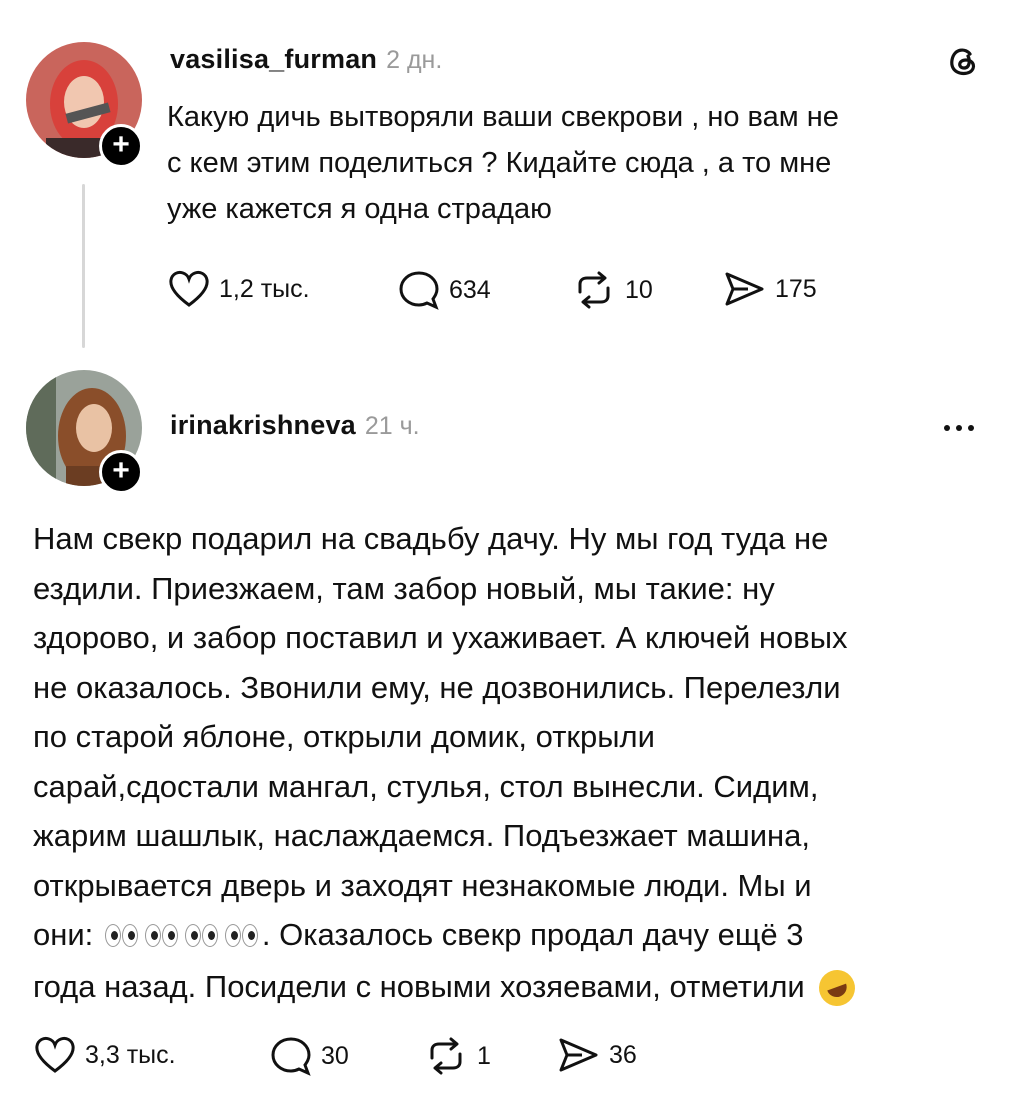 The width and height of the screenshot is (1024, 1097). What do you see at coordinates (532, 934) in the screenshot?
I see `reply-line-suffix: . Оказалось свекр продал дачу ещё 3` at bounding box center [532, 934].